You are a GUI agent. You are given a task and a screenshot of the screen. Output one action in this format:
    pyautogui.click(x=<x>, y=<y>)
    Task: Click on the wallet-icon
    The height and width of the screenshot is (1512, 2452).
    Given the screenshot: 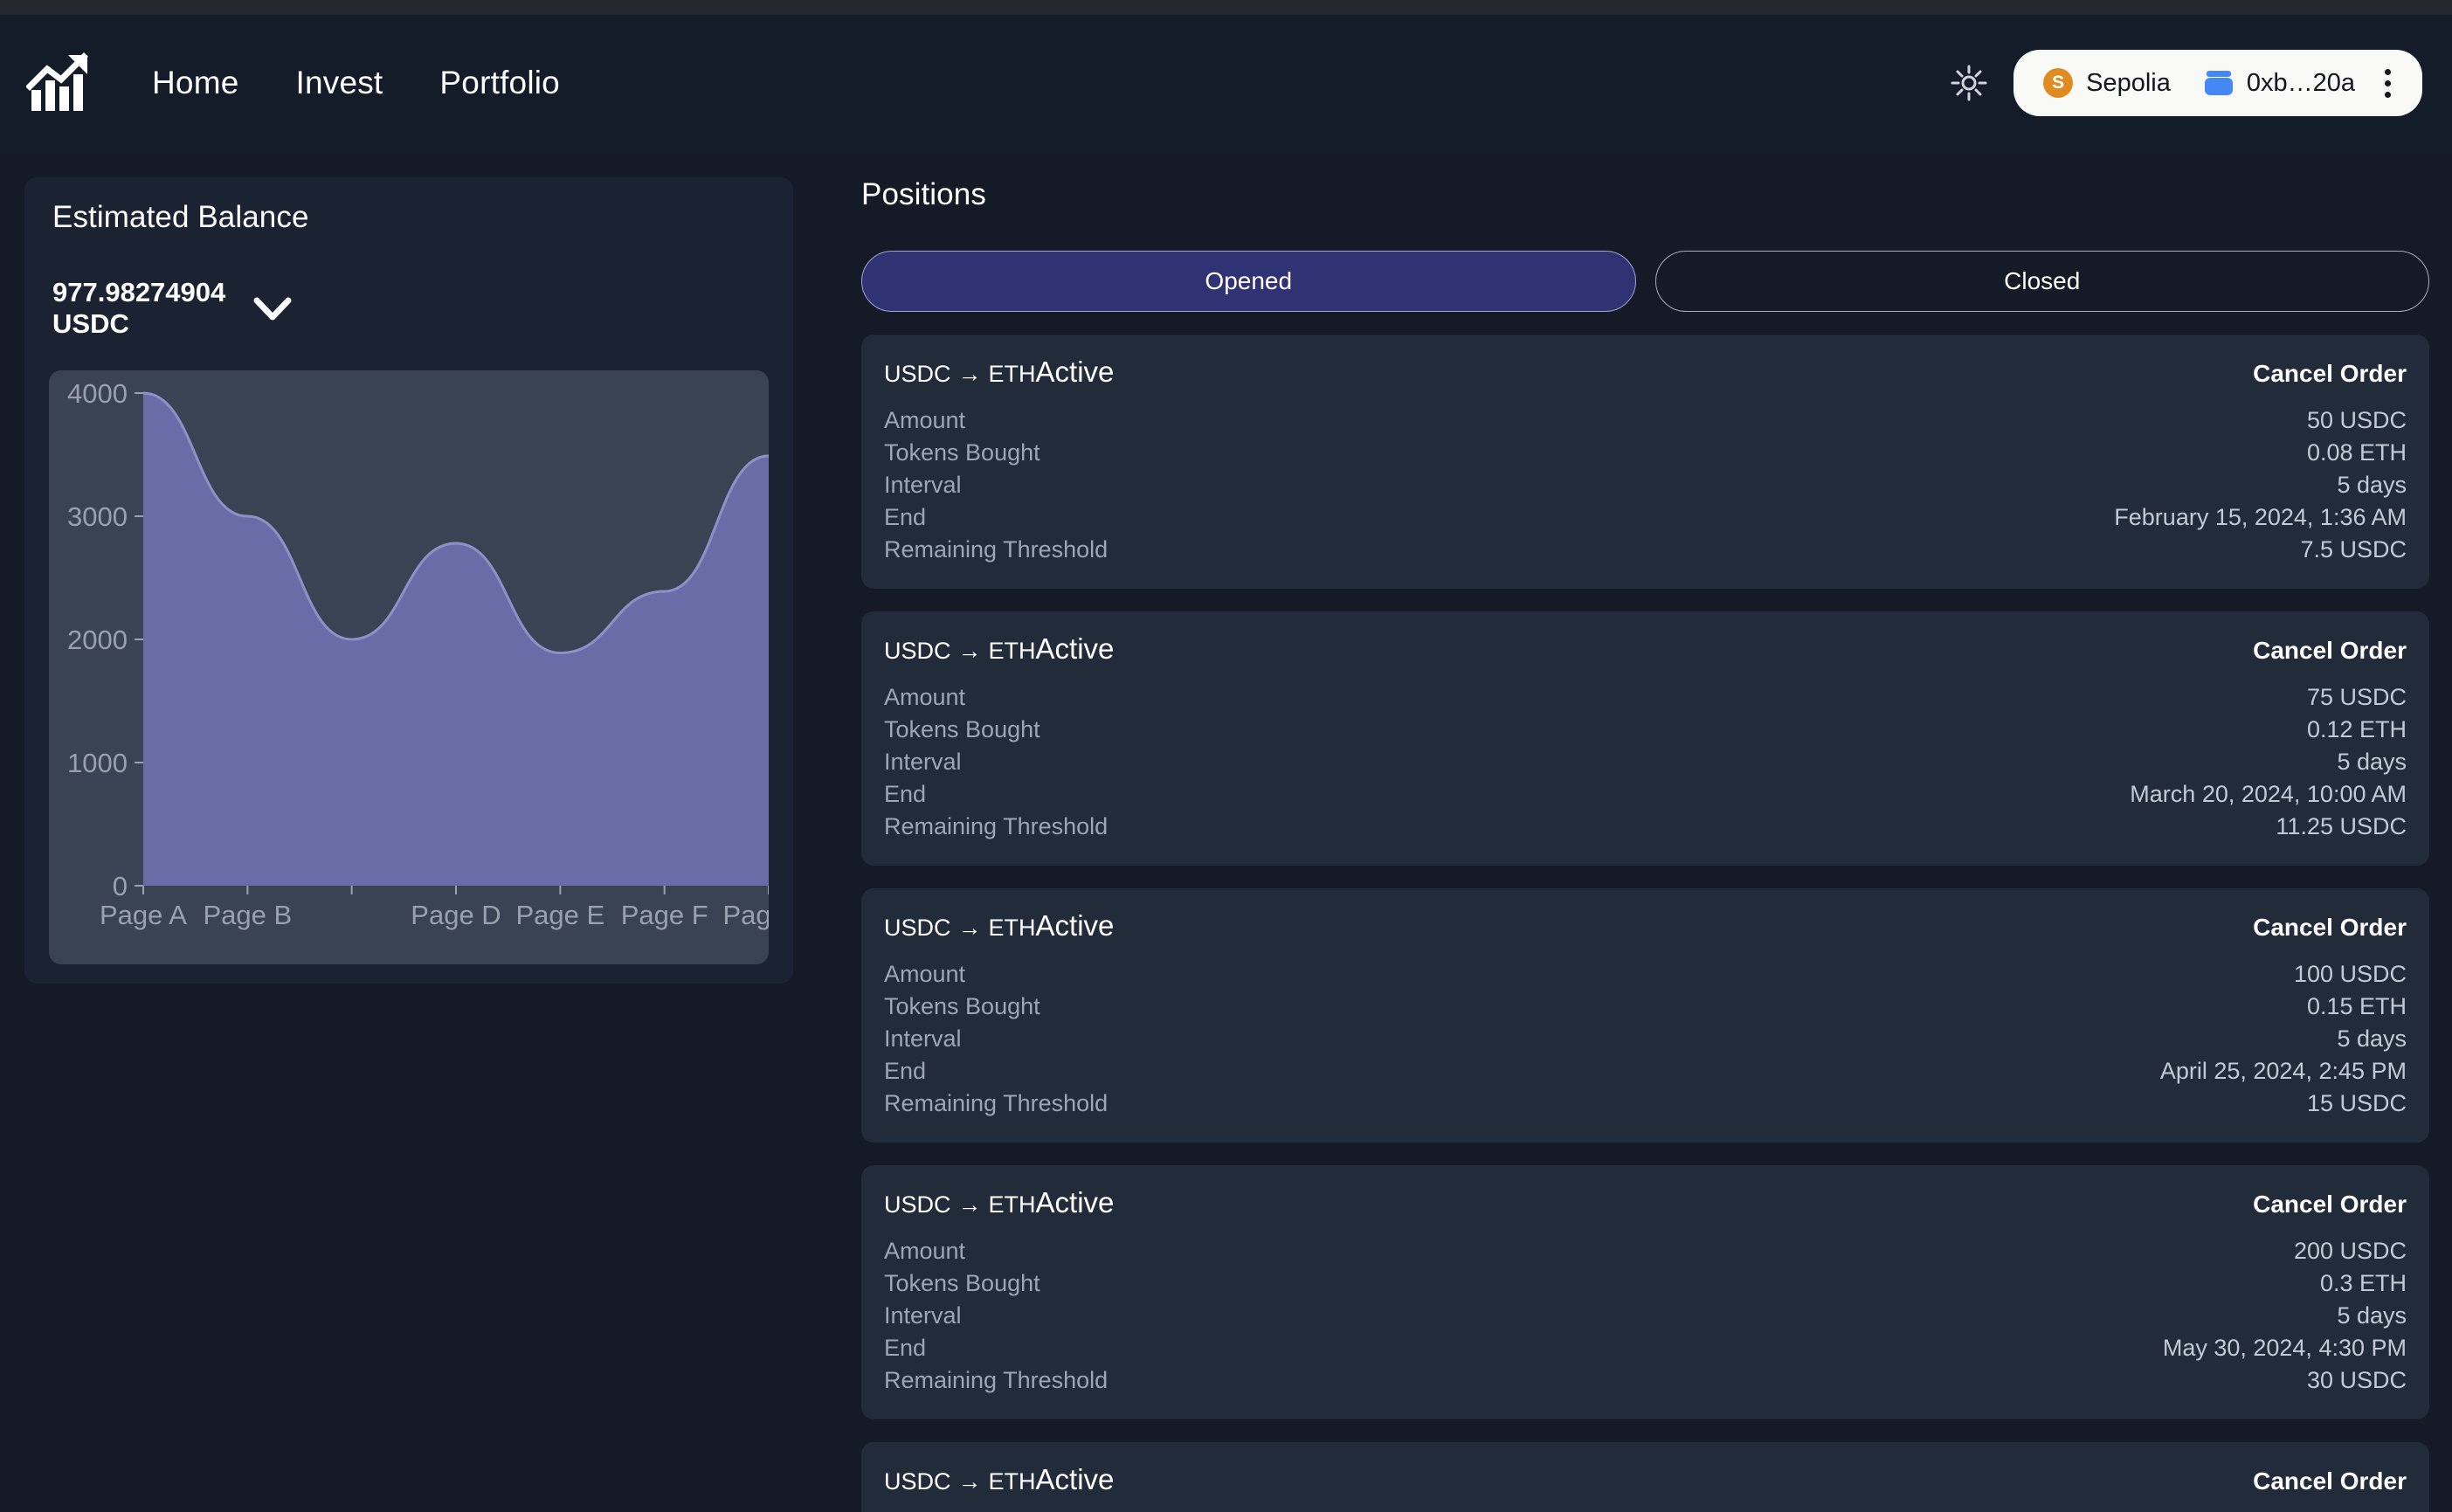 What is the action you would take?
    pyautogui.click(x=2219, y=83)
    